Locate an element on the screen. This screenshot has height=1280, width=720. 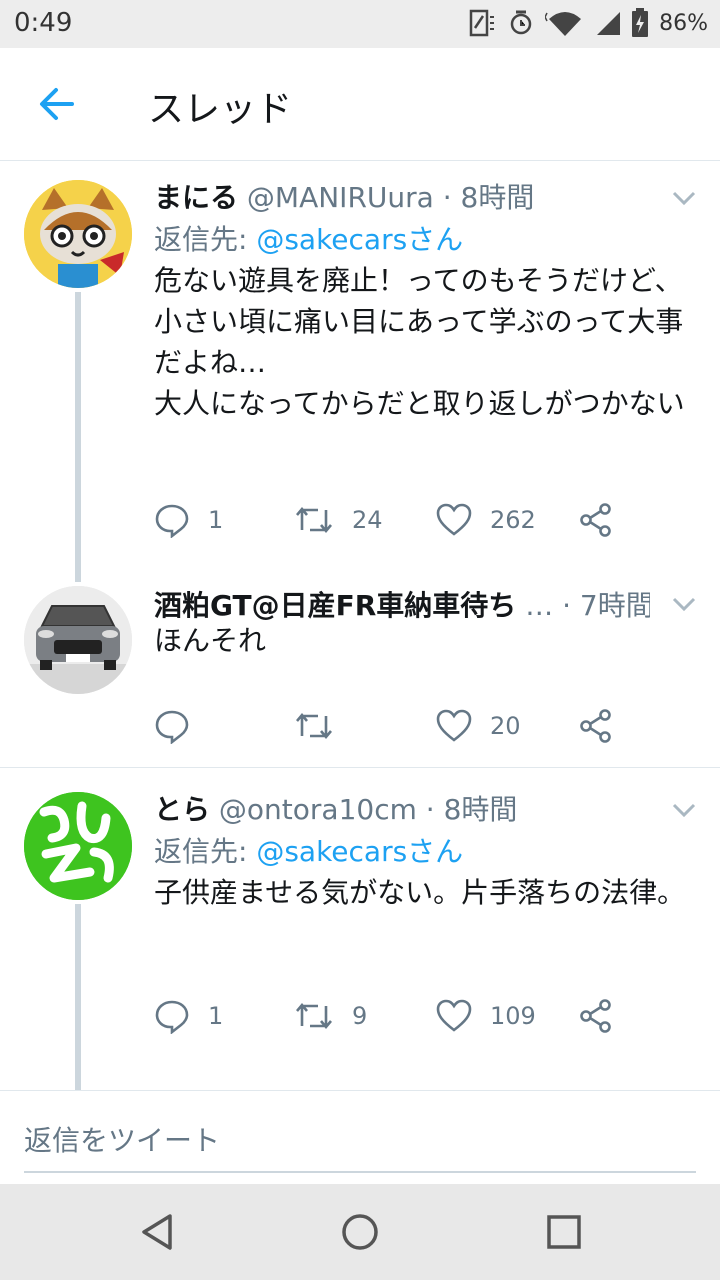
like-count: 262 is located at coordinates (513, 520).